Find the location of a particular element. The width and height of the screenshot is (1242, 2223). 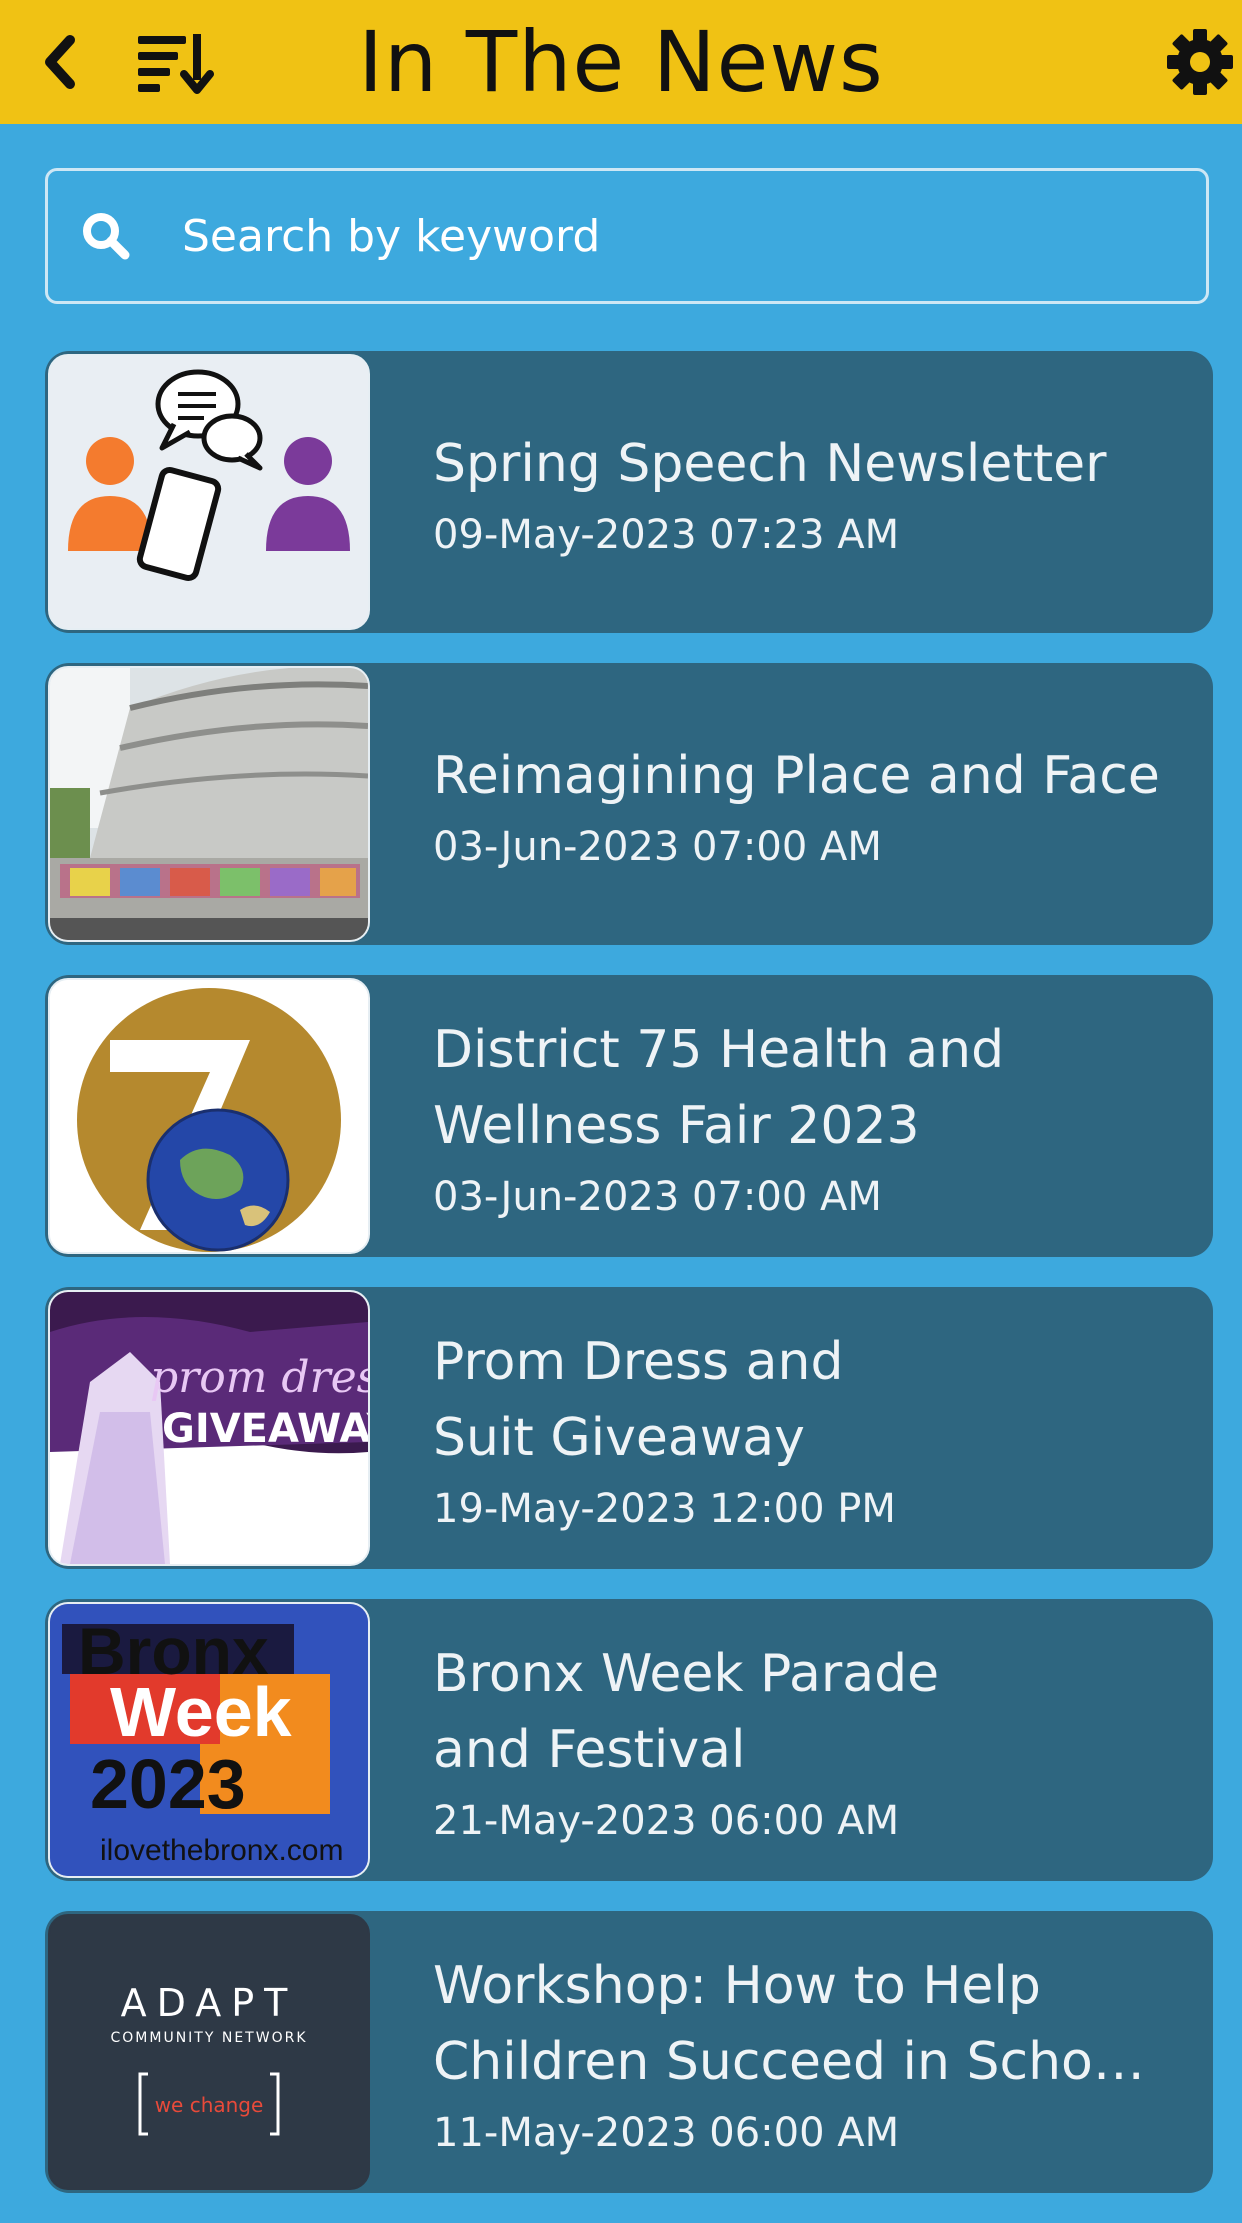

website-text: ilovethebronx.com is located at coordinates (221, 1850).